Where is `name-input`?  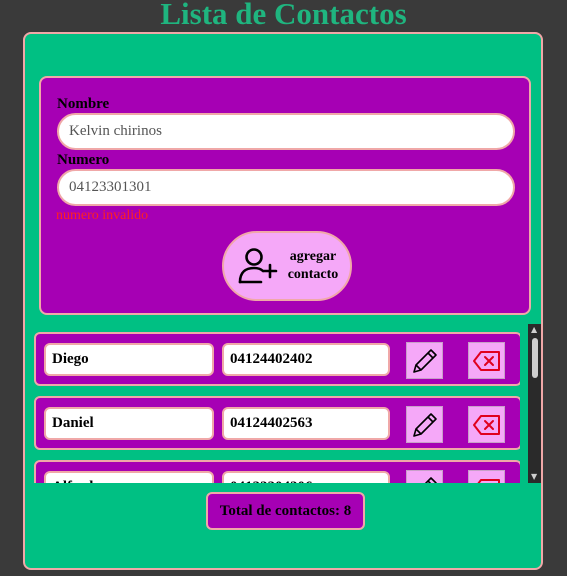 name-input is located at coordinates (286, 131).